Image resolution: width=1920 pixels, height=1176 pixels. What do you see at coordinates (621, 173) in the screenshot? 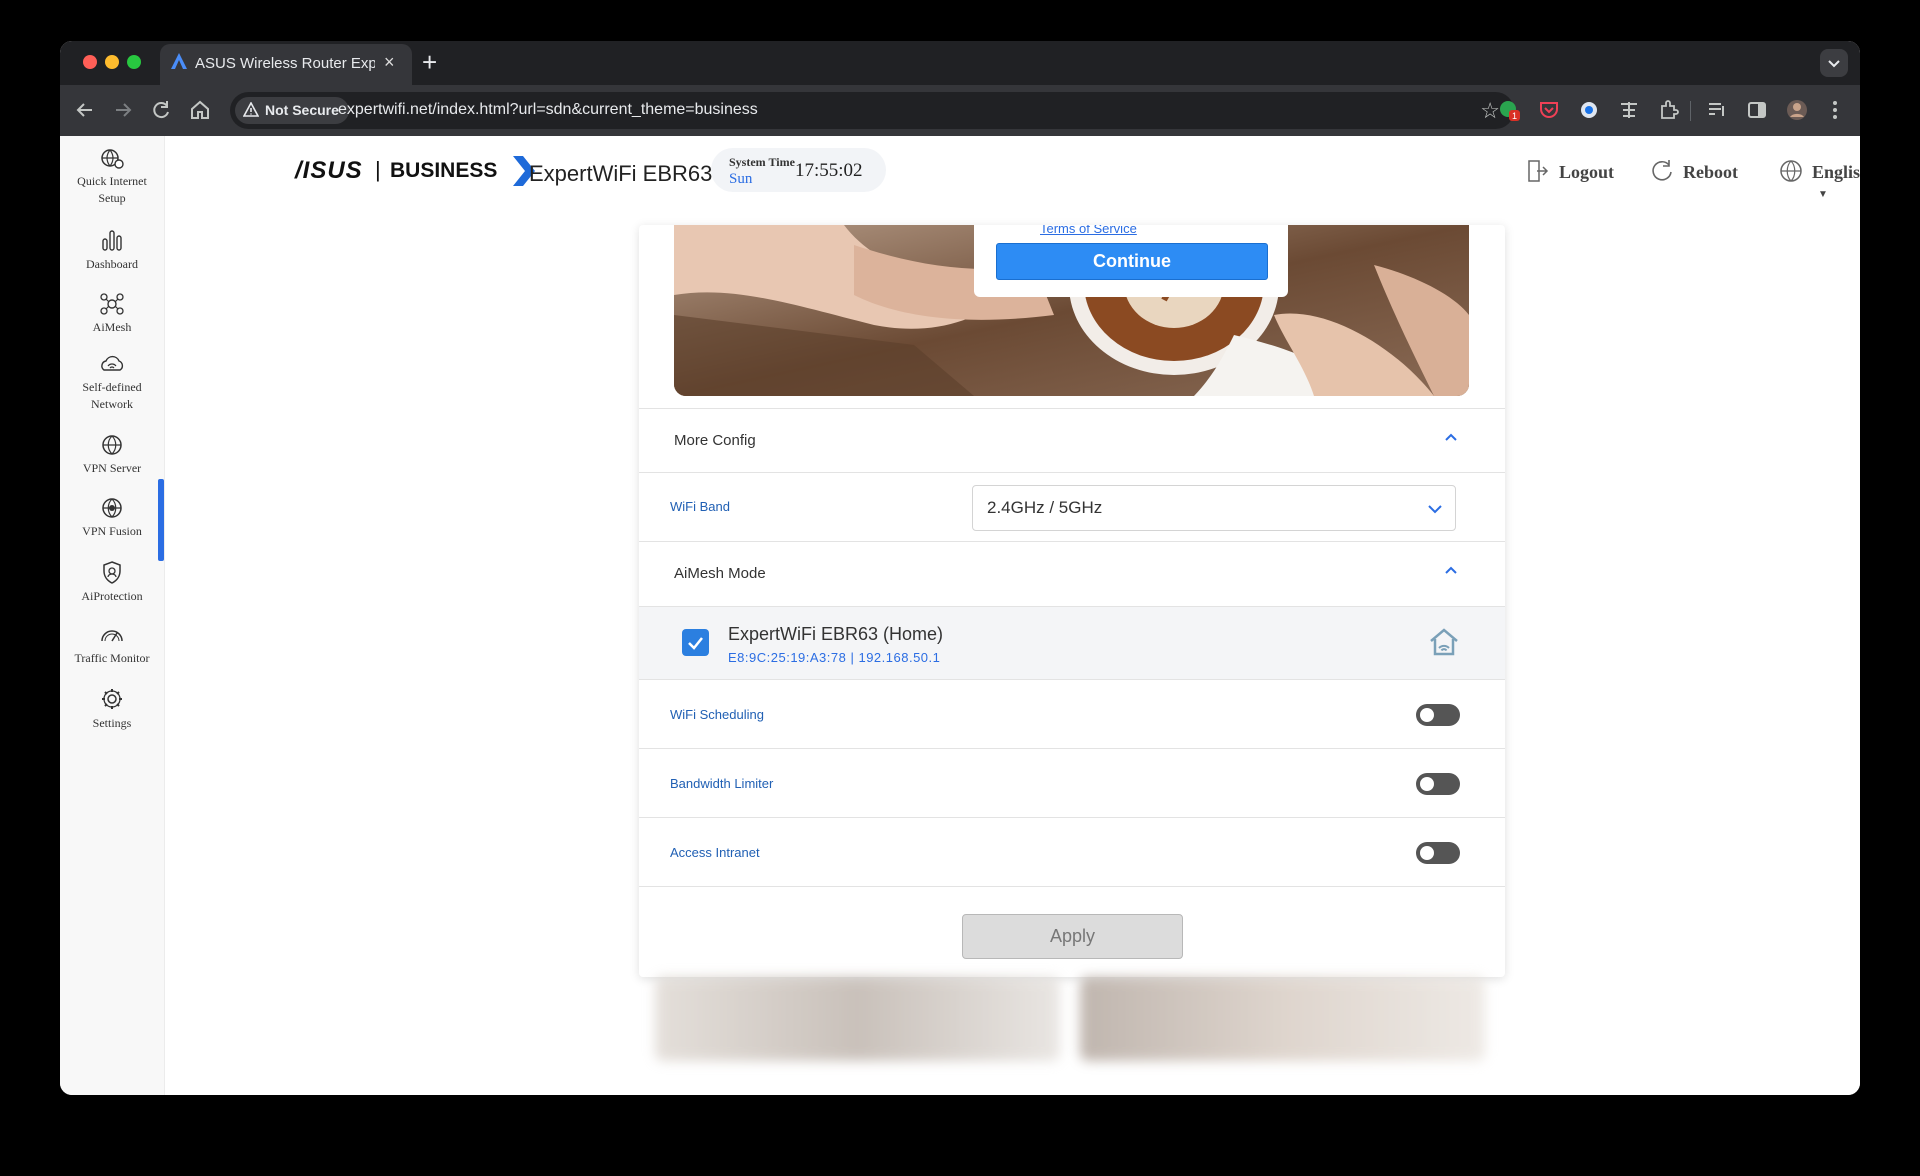
I see `product-name: ExpertWiFi EBR63` at bounding box center [621, 173].